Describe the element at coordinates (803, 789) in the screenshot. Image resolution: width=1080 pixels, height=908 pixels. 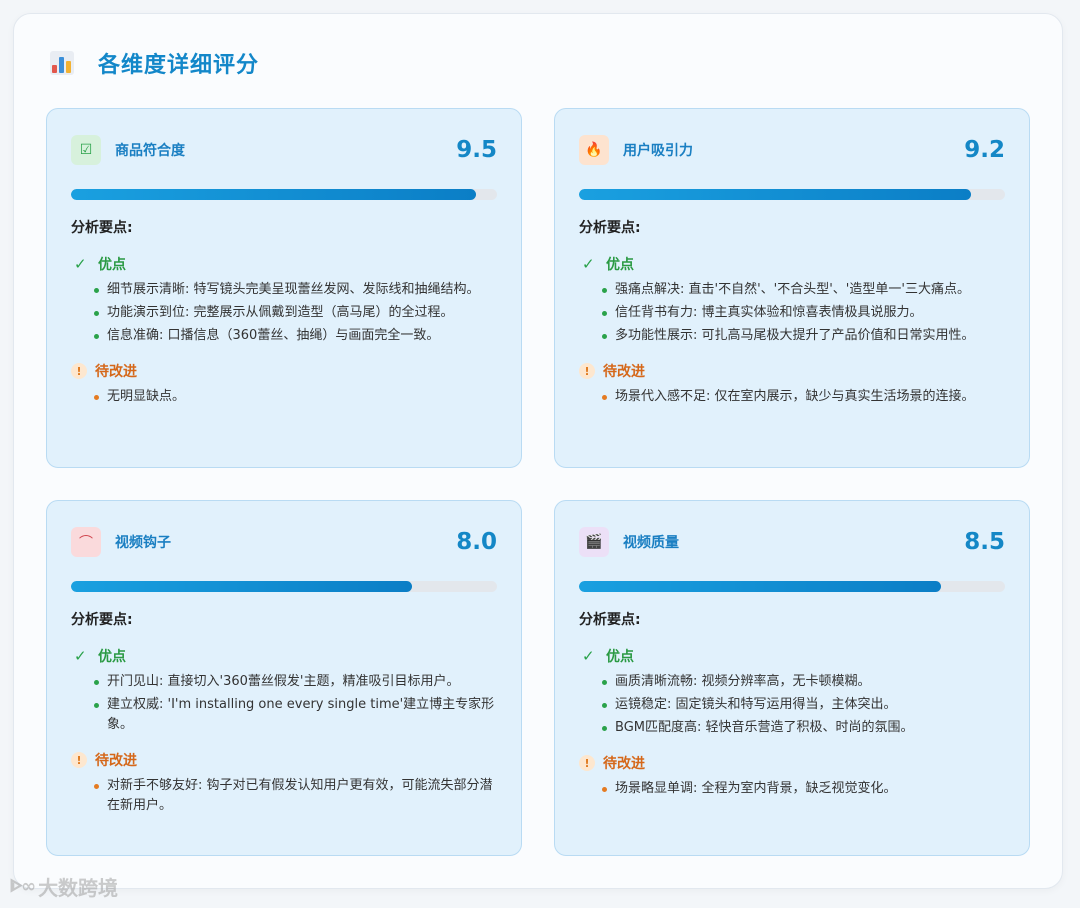
I see `list-item: 场景略显单调: 全程为室内背景，缺乏视觉变化。` at that location.